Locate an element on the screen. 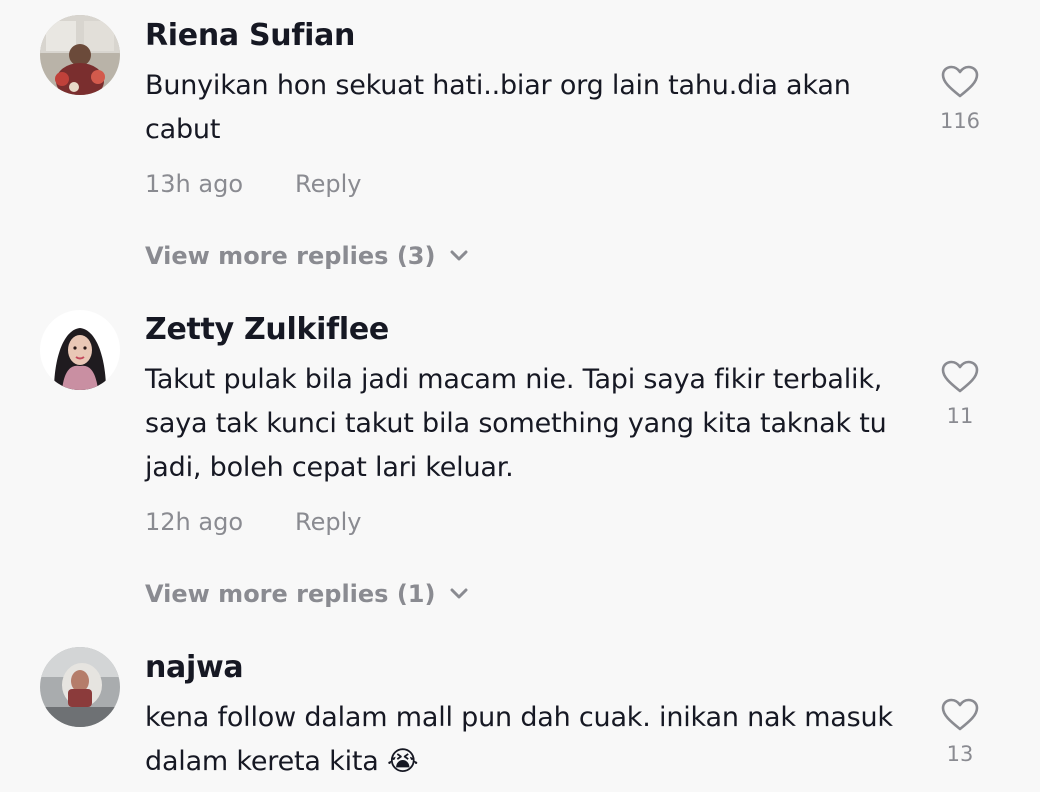 Image resolution: width=1040 pixels, height=792 pixels. view-more-replies-button: View more replies (1) is located at coordinates (307, 594).